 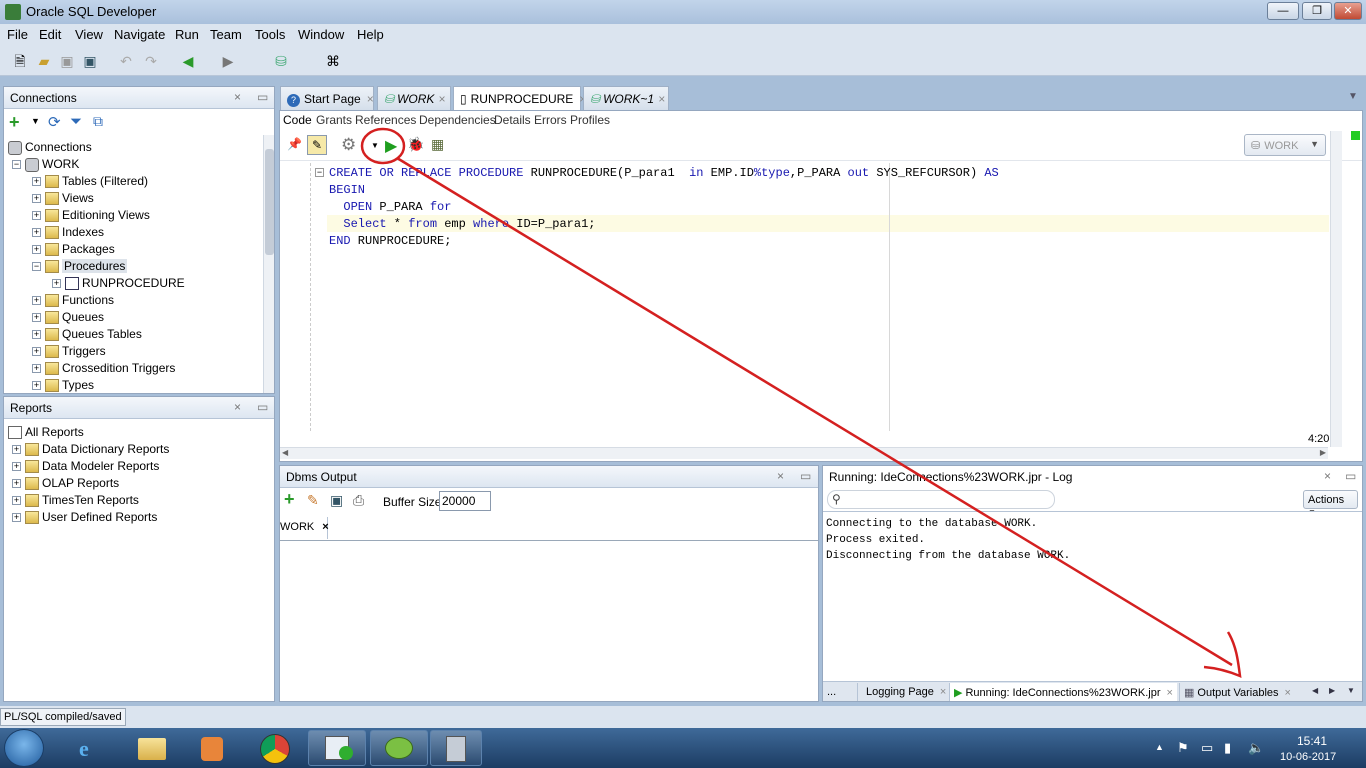 What do you see at coordinates (462, 224) in the screenshot?
I see `code-line-4: Select * from emp where ID=P_para1;` at bounding box center [462, 224].